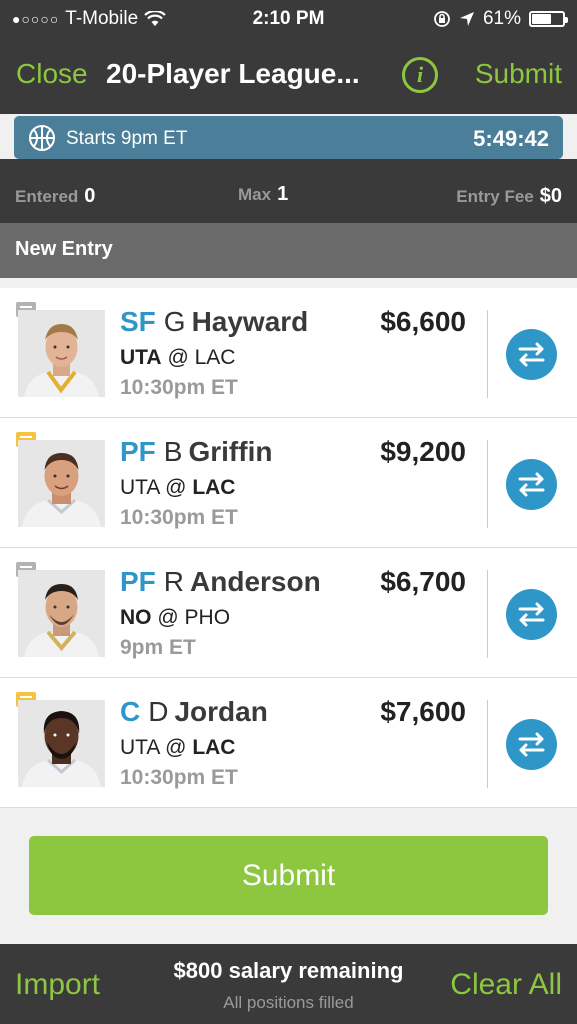 The width and height of the screenshot is (577, 1024). What do you see at coordinates (518, 74) in the screenshot?
I see `nav-submit-button: Submit` at bounding box center [518, 74].